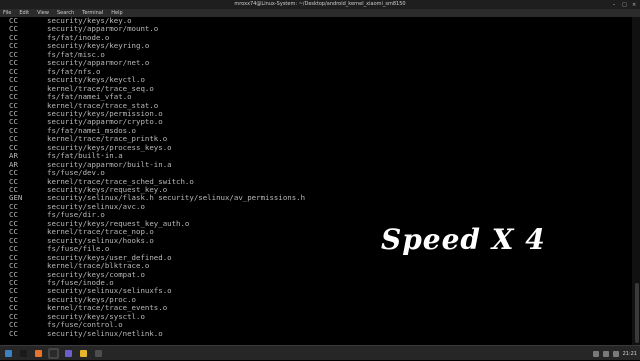 The width and height of the screenshot is (640, 361). Describe the element at coordinates (116, 13) in the screenshot. I see `menu-help: Help` at that location.